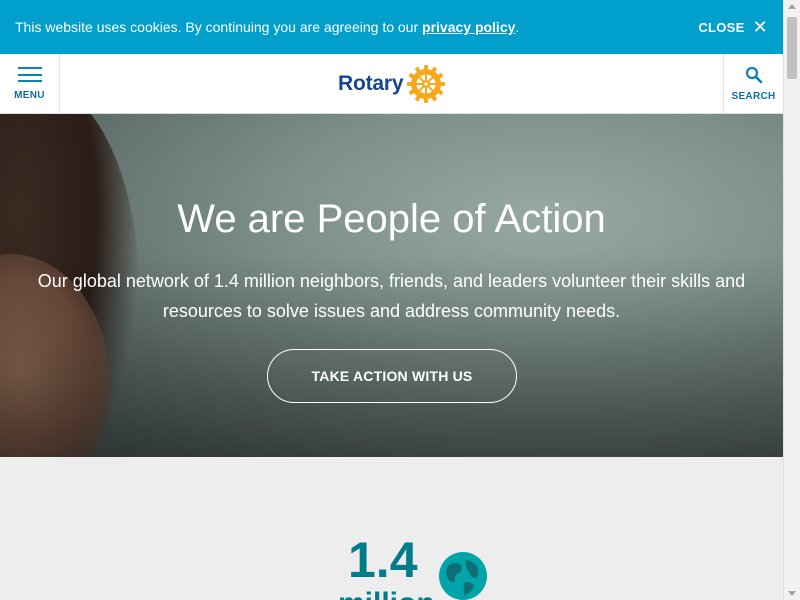 The width and height of the screenshot is (800, 600). Describe the element at coordinates (392, 376) in the screenshot. I see `take-action-button: TAKE ACTION WITH US` at that location.